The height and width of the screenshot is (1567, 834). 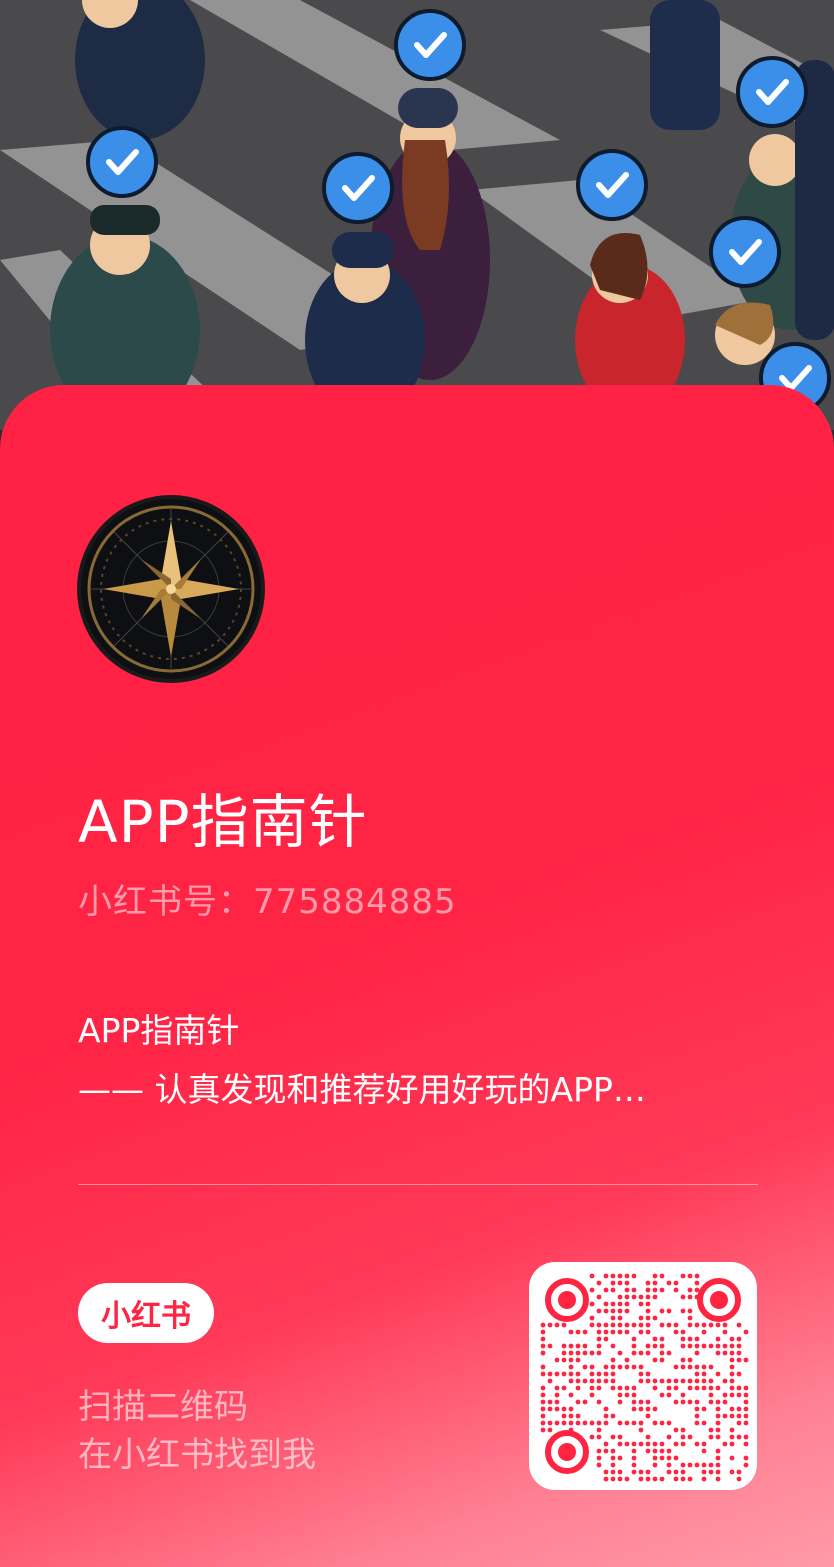 I want to click on red-id: 小红书号：775884885, so click(x=267, y=902).